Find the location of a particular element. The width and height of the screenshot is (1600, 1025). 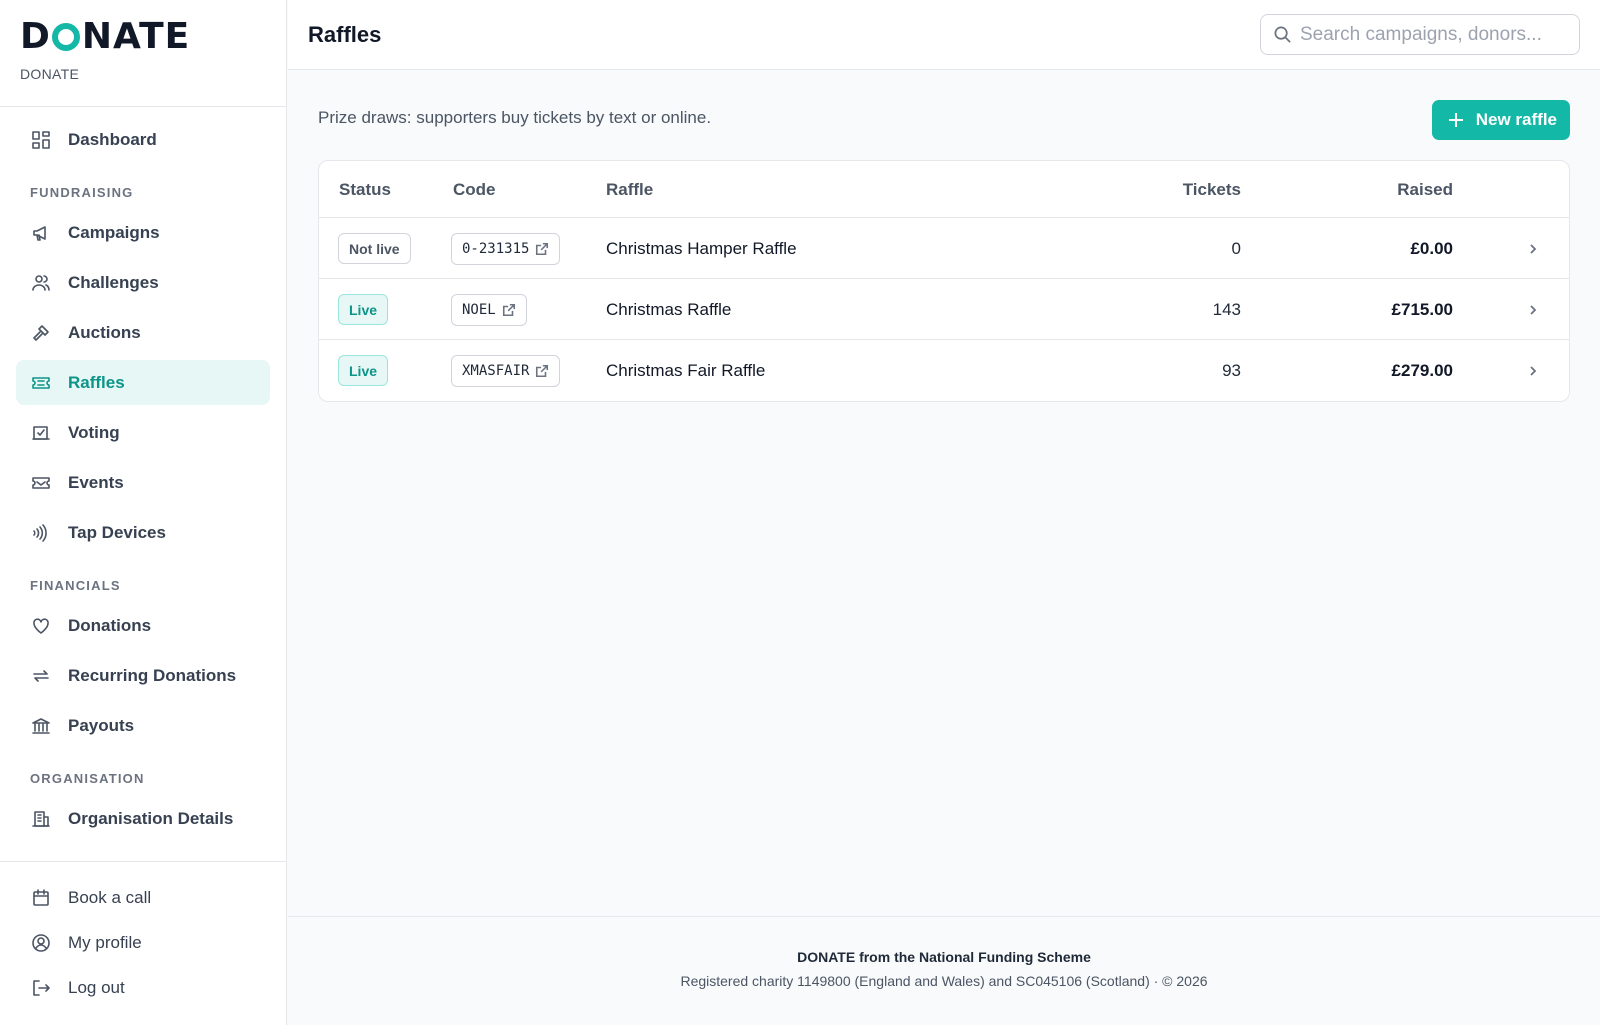

raffle-code-link: NOEL is located at coordinates (489, 309).